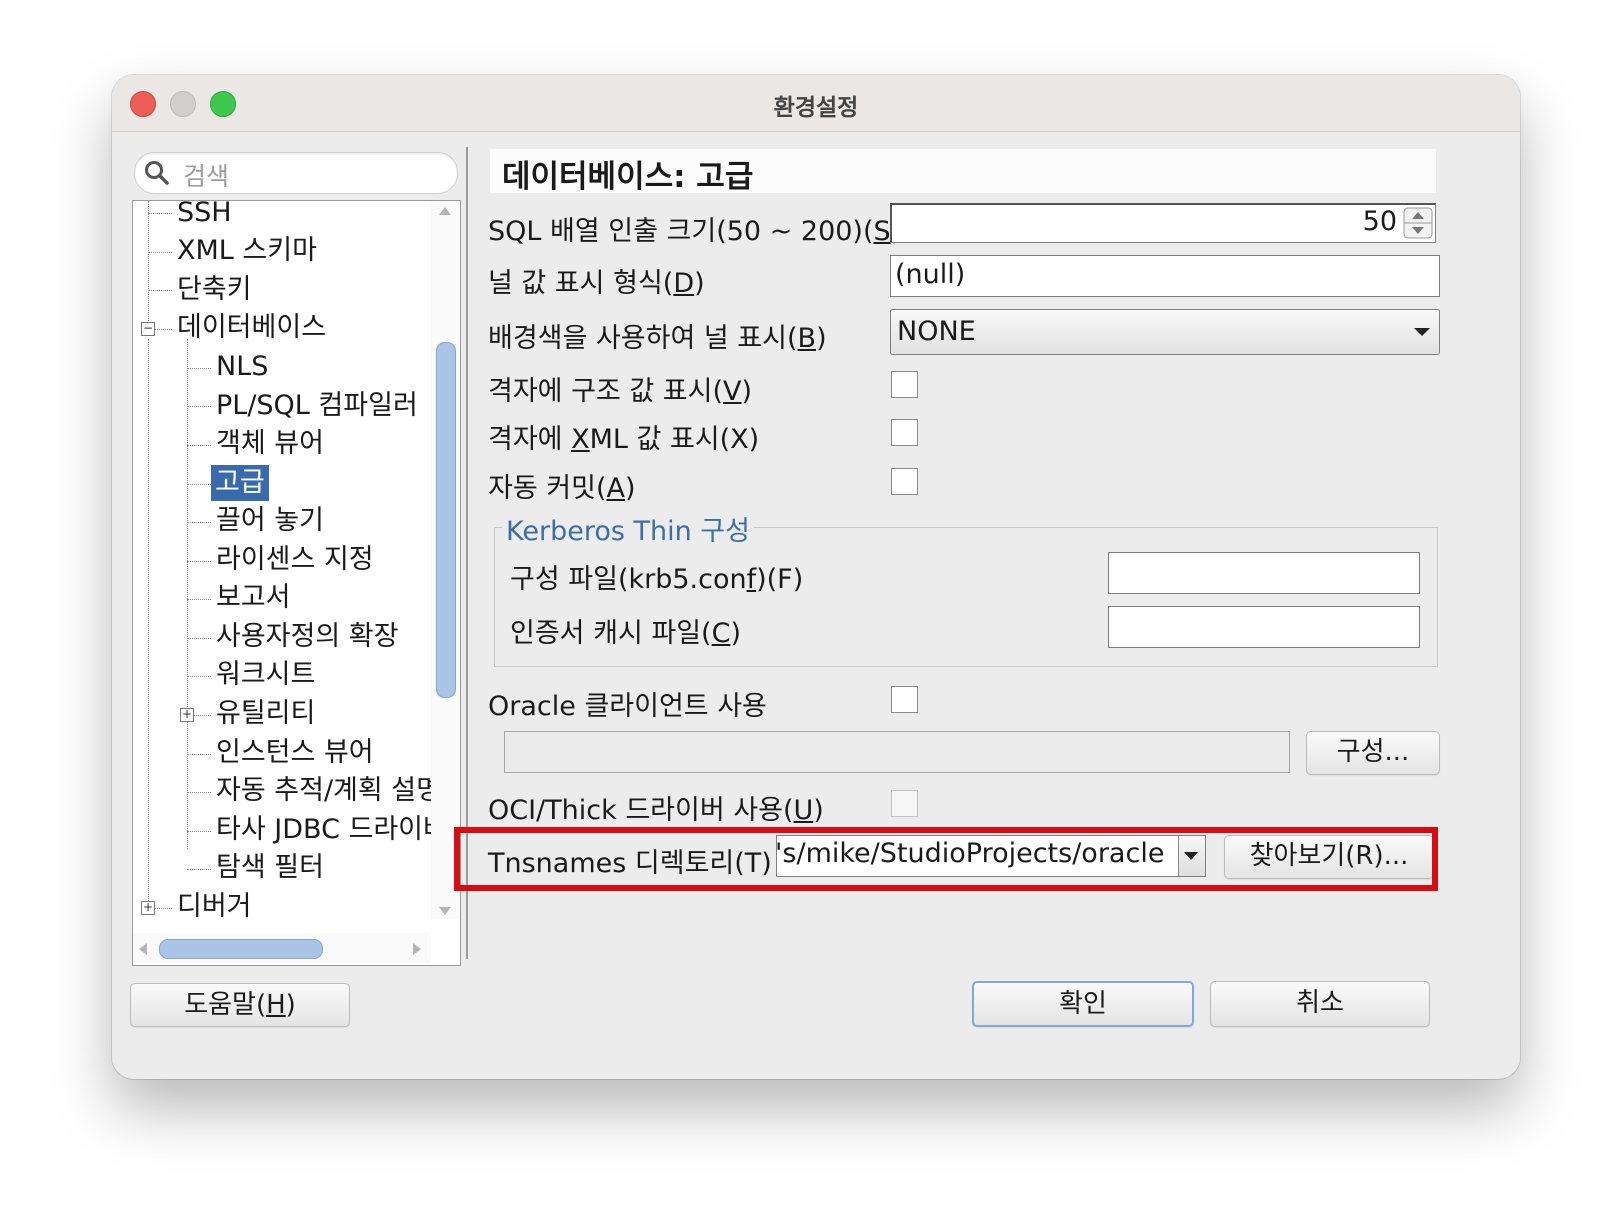 This screenshot has width=1624, height=1224. What do you see at coordinates (627, 706) in the screenshot?
I see `oracle-client-label: Oracle 클라이언트 사용` at bounding box center [627, 706].